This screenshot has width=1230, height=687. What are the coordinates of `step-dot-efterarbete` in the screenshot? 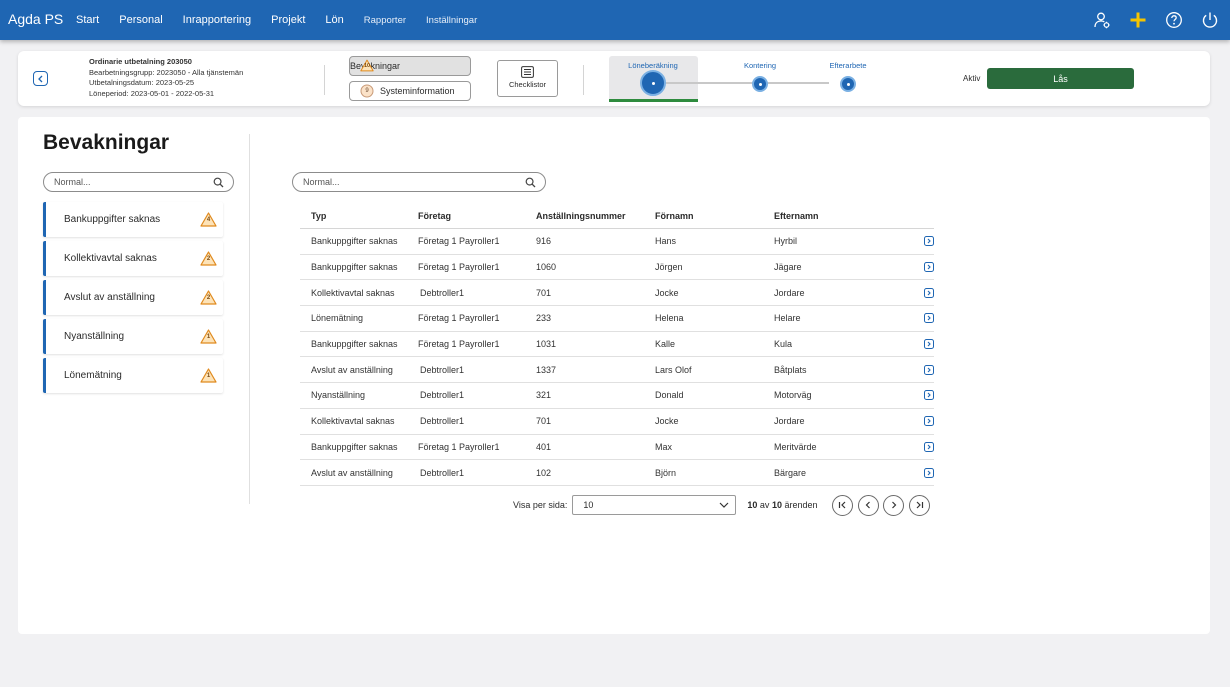 It's located at (848, 84).